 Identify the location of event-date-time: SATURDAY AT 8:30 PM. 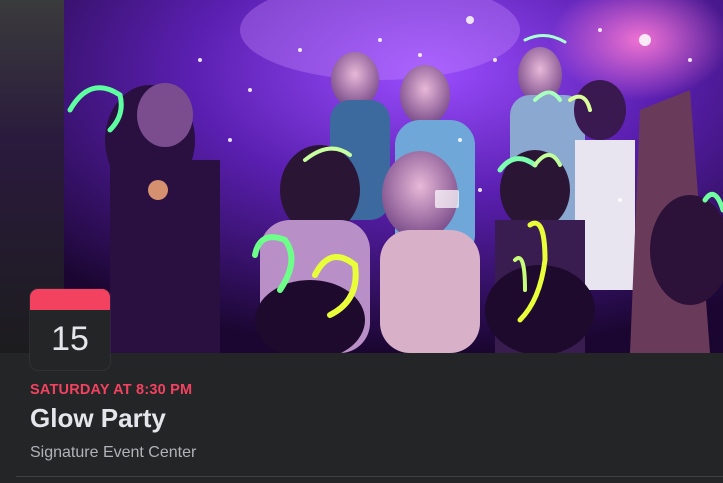
(111, 390).